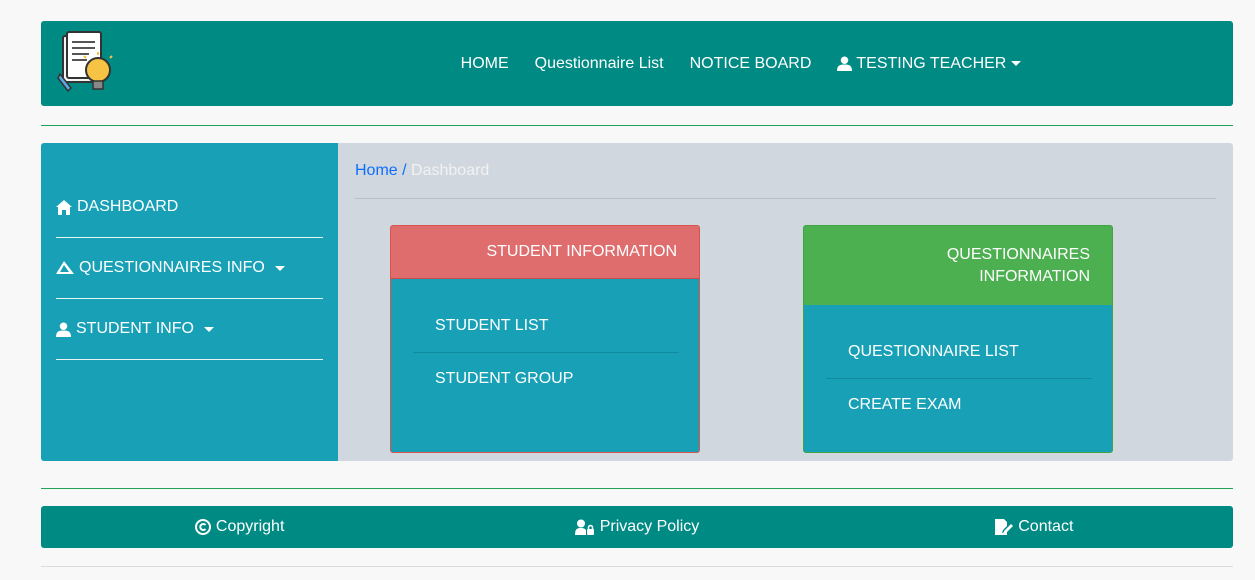 This screenshot has width=1255, height=580. I want to click on student-group-link: STUDENT GROUP, so click(504, 379).